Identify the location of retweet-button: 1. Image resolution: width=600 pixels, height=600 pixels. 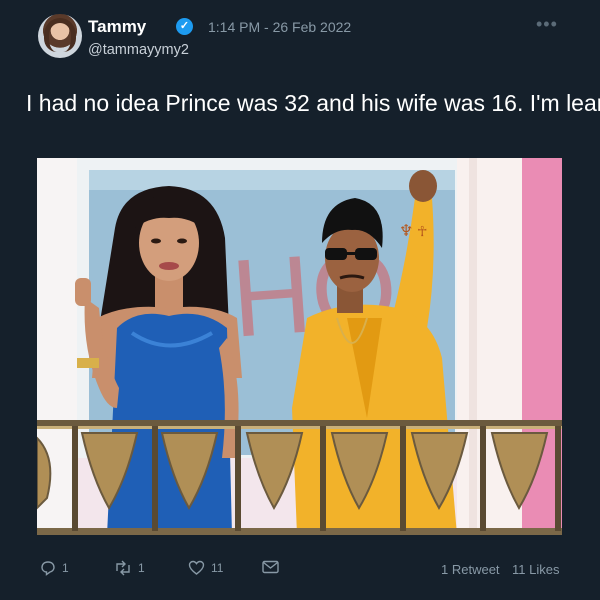
(129, 568).